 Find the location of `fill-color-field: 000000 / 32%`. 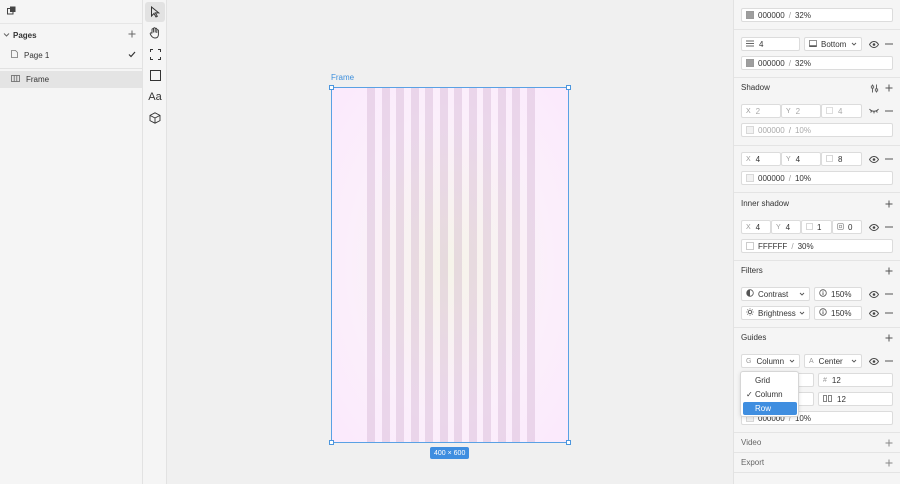

fill-color-field: 000000 / 32% is located at coordinates (817, 15).